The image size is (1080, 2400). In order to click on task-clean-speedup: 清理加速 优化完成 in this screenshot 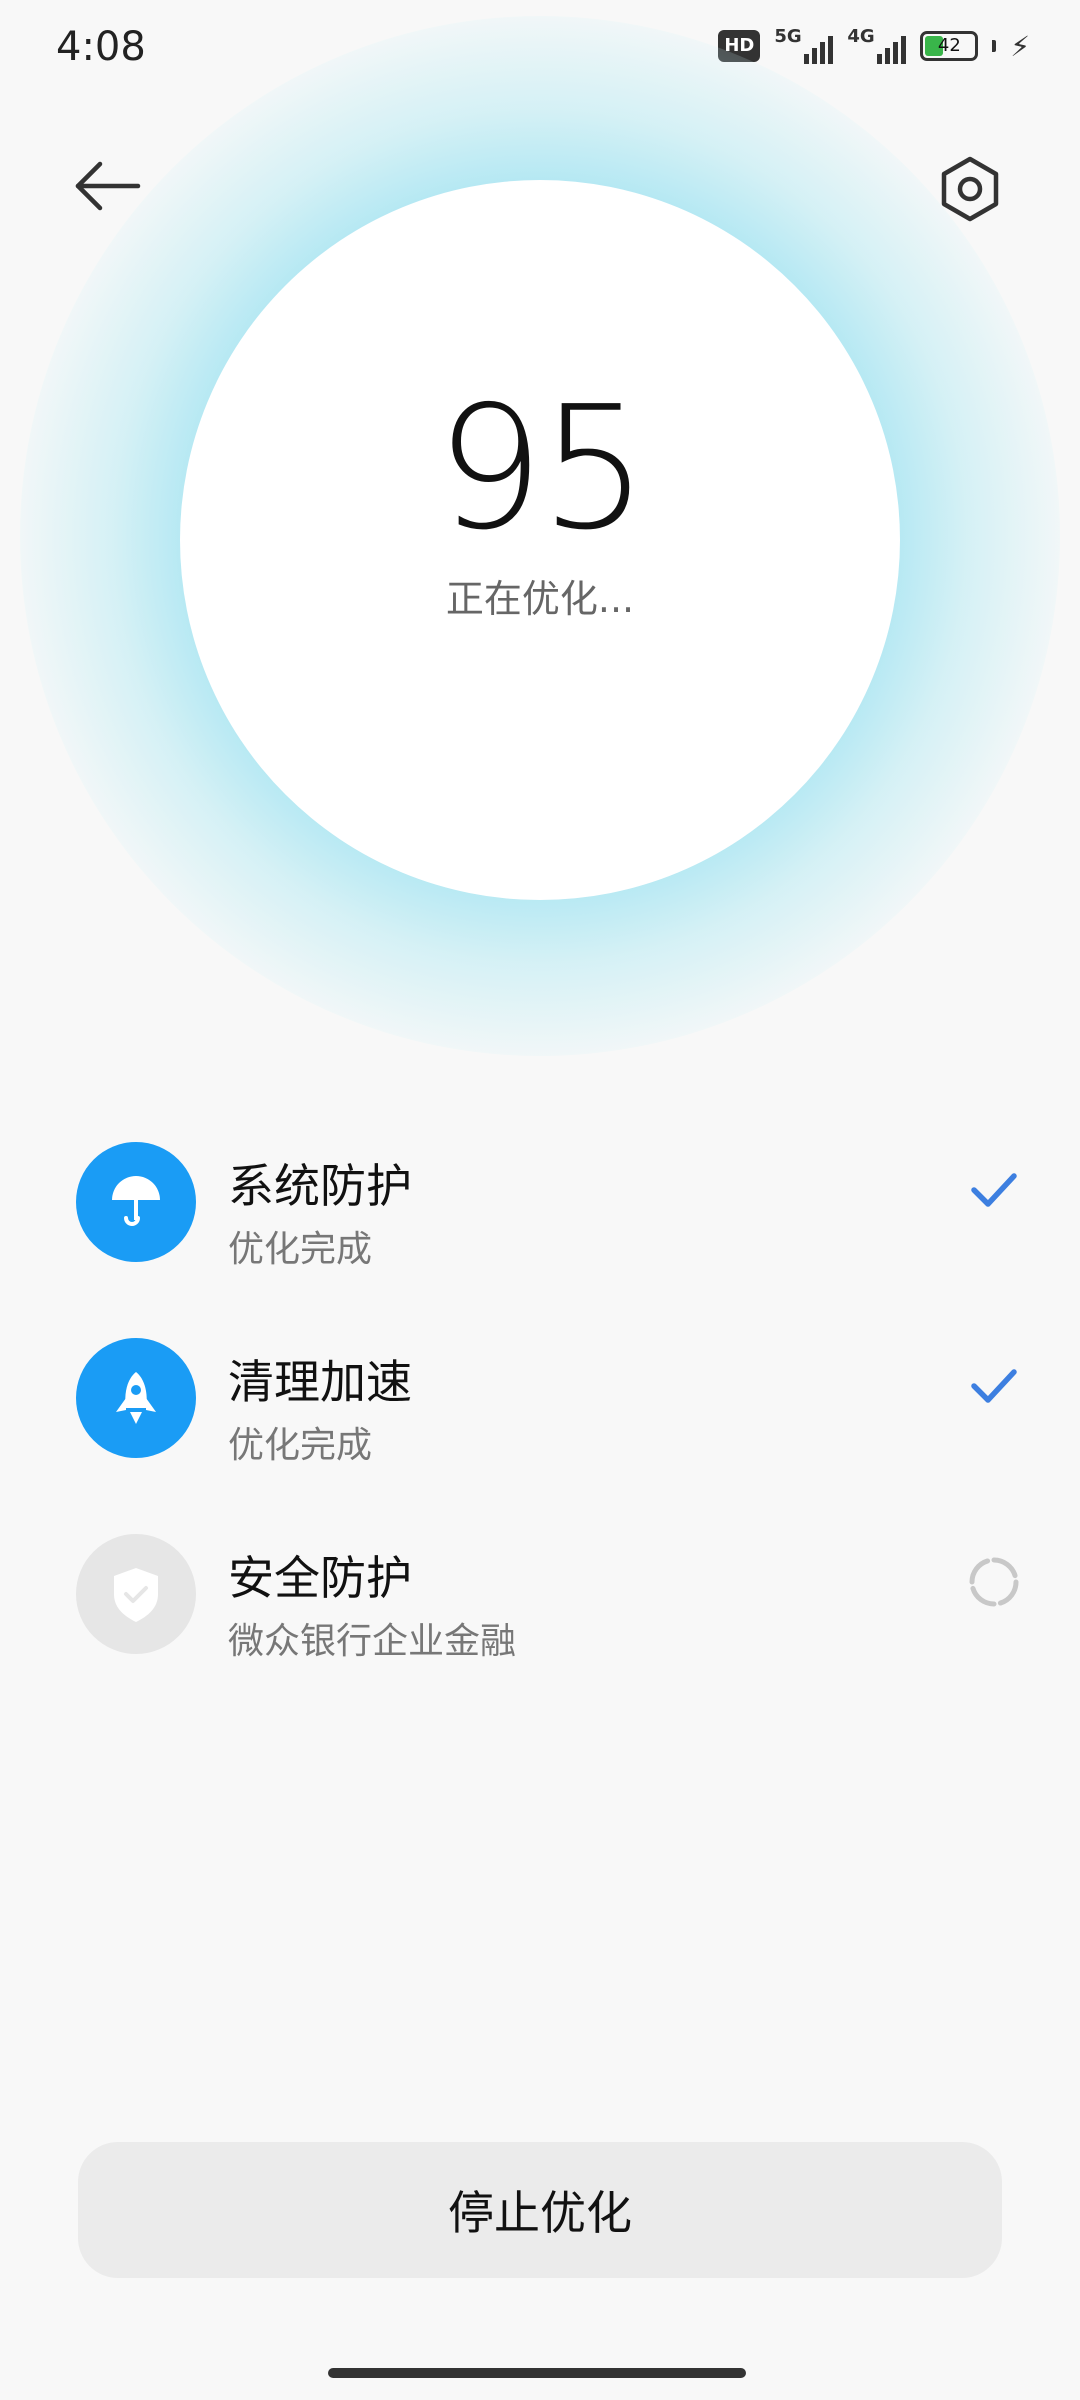, I will do `click(540, 1408)`.